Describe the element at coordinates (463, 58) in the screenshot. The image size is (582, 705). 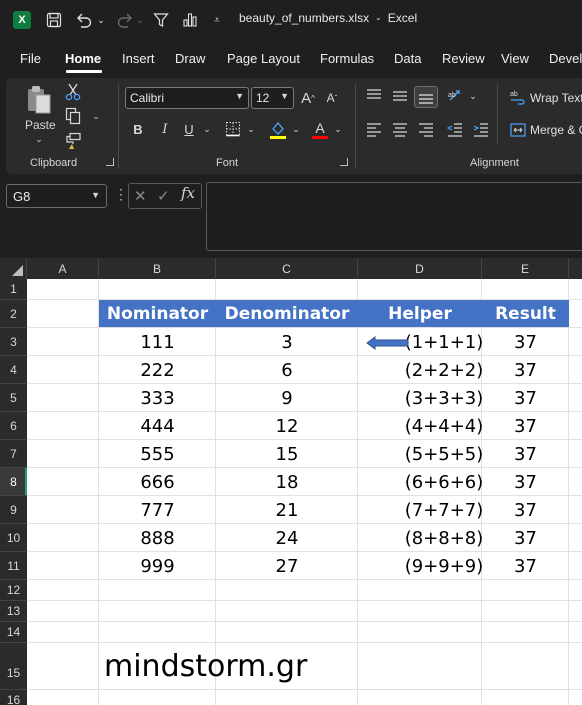
I see `tab-review: Review` at that location.